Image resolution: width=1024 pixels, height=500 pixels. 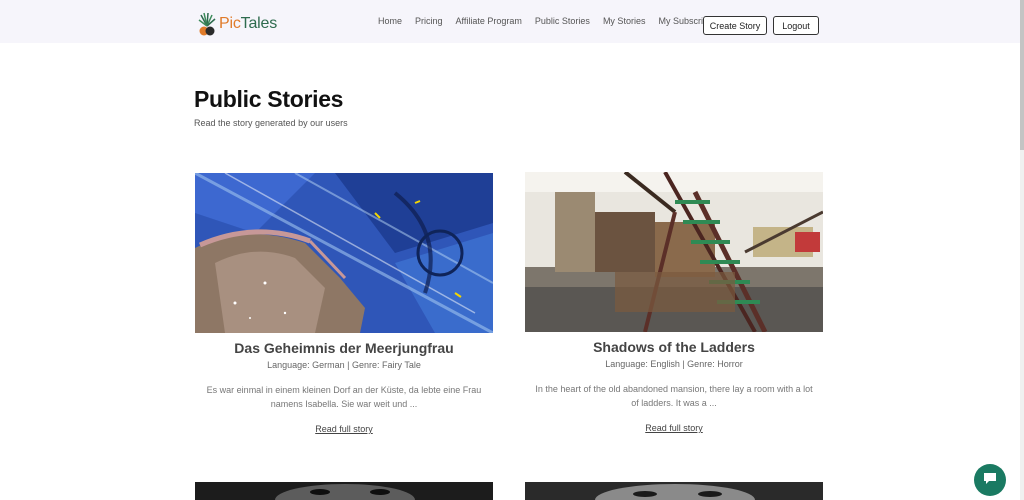 I want to click on nav-link-affiliate: Affiliate Program, so click(x=489, y=21).